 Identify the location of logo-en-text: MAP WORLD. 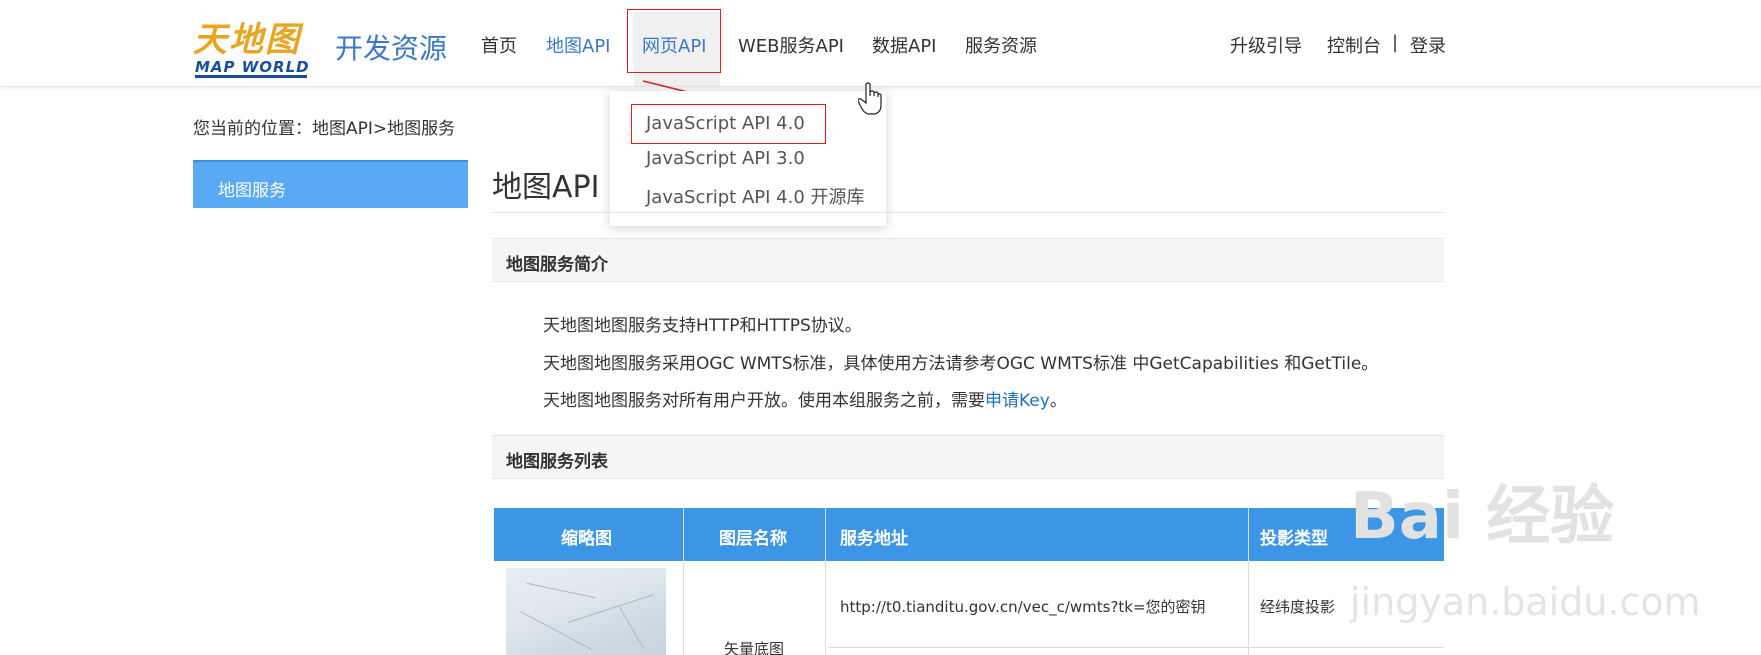
(252, 67).